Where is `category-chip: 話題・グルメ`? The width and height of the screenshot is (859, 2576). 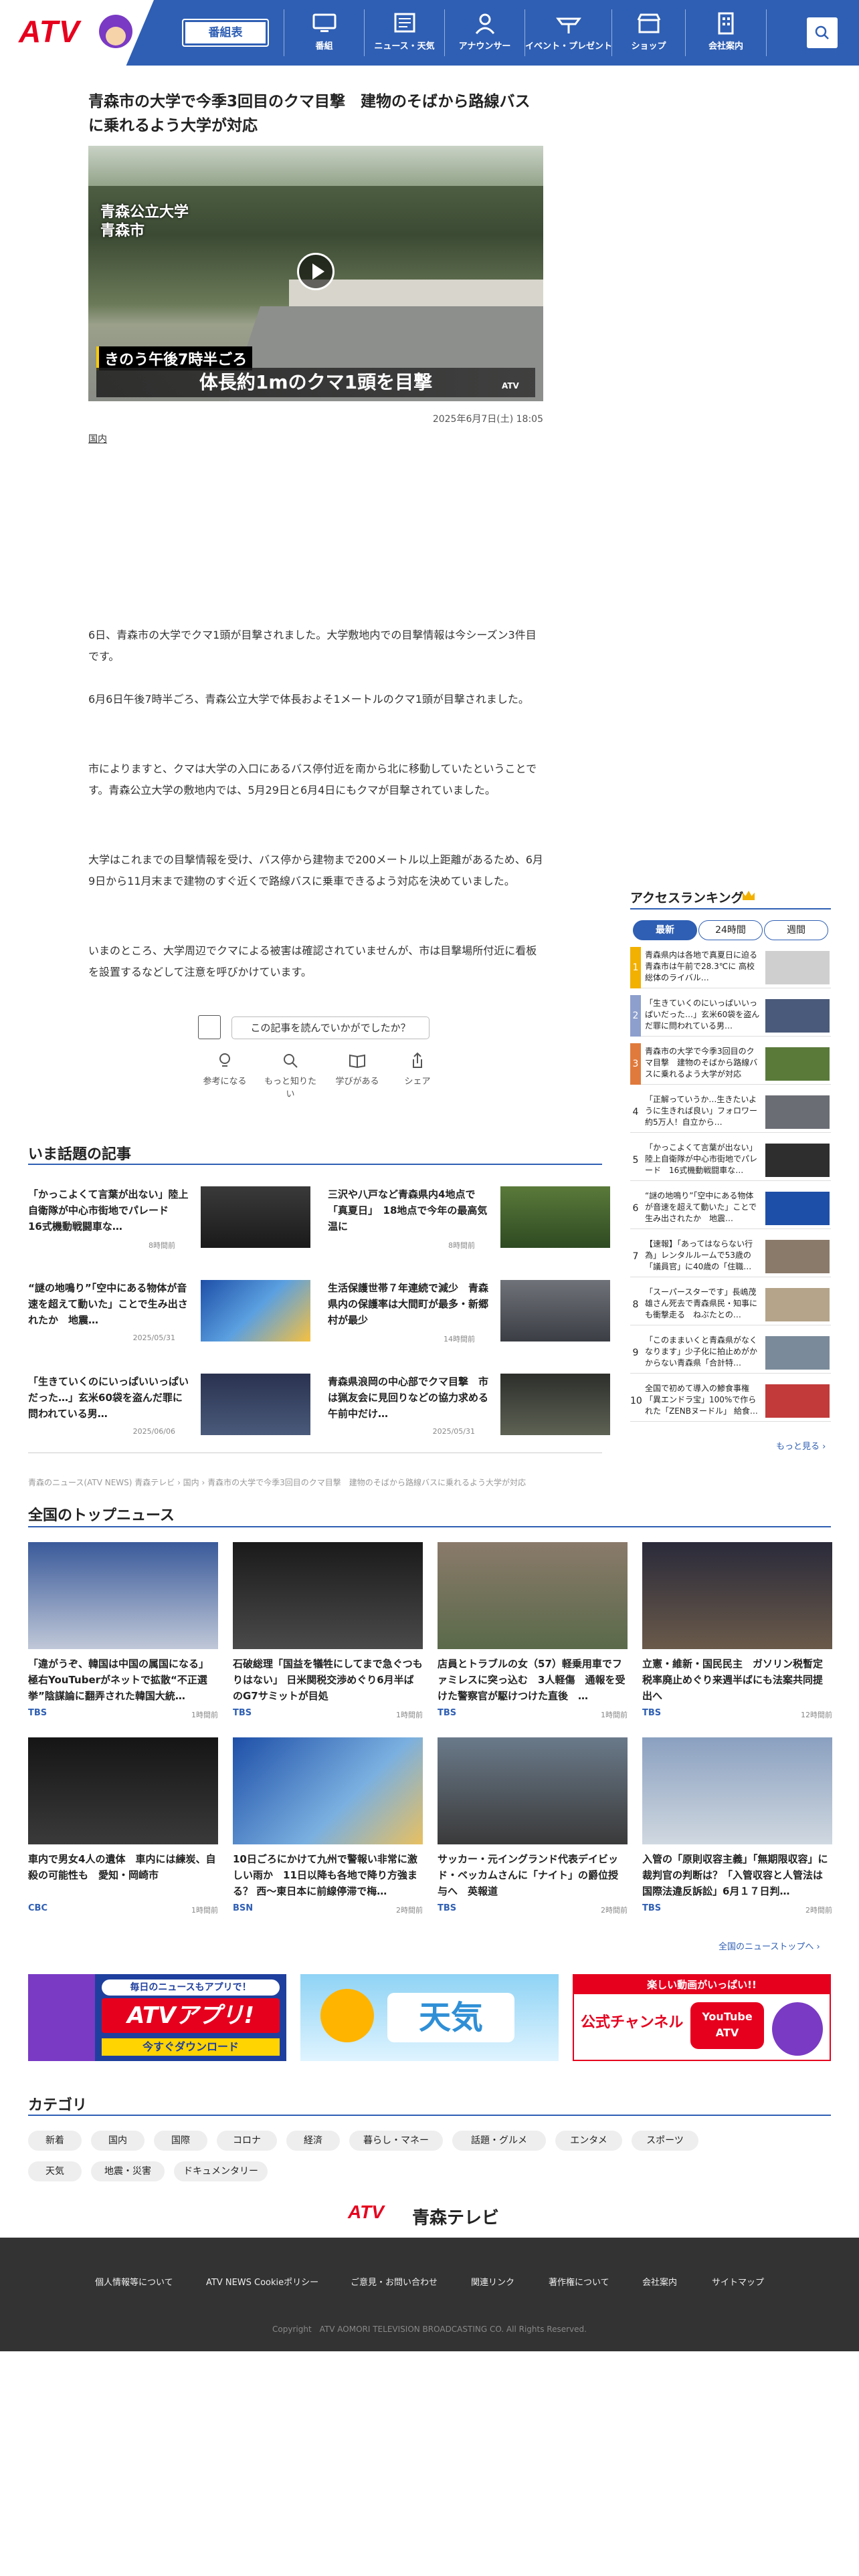 category-chip: 話題・グルメ is located at coordinates (499, 2141).